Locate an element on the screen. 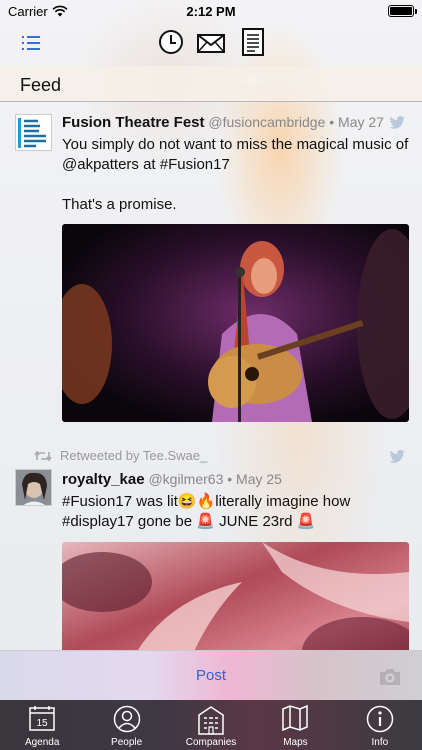  blurred-crowd-photo is located at coordinates (235, 596).